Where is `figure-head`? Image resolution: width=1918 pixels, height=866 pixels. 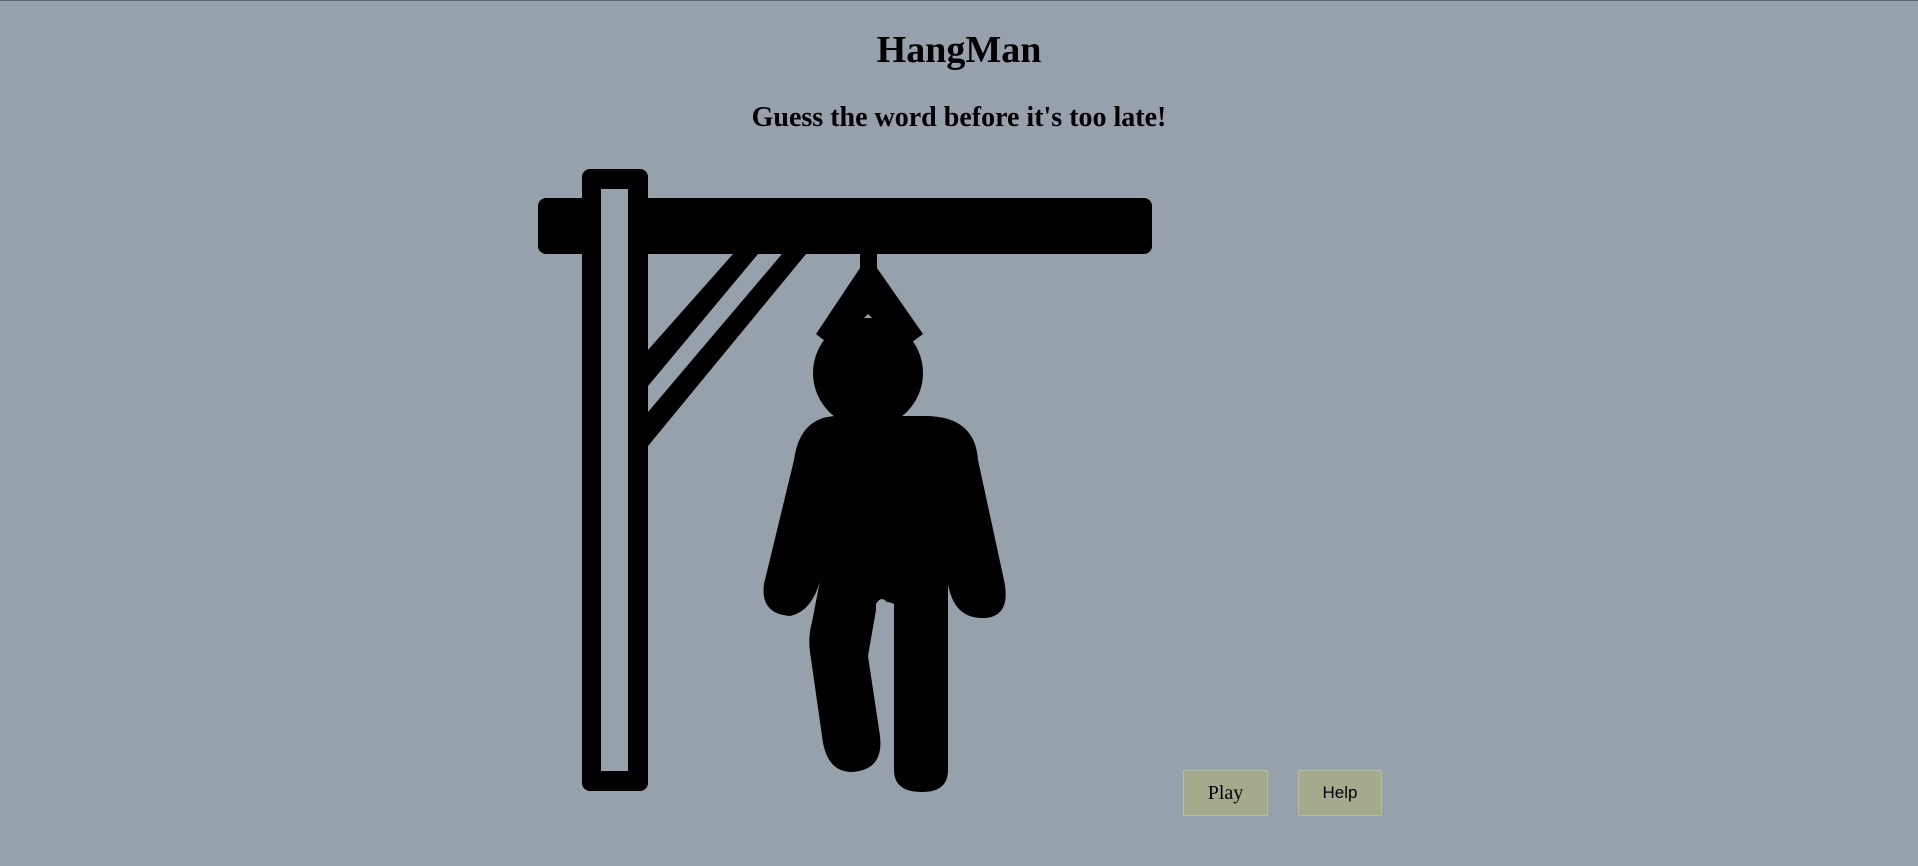 figure-head is located at coordinates (868, 373).